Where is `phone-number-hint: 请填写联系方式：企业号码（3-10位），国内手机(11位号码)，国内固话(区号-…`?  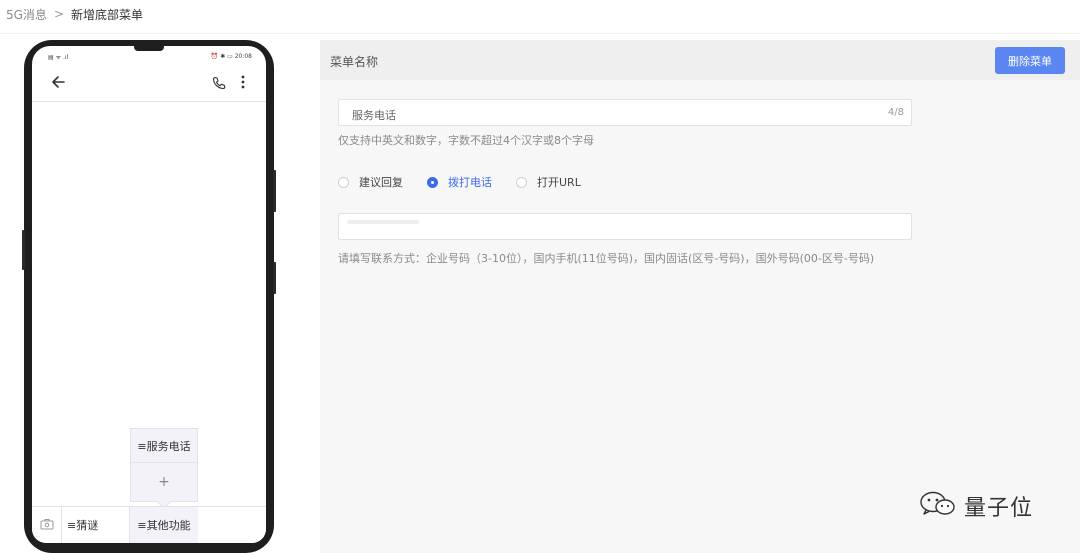
phone-number-hint: 请填写联系方式：企业号码（3-10位），国内手机(11位号码)，国内固话(区号-… is located at coordinates (606, 258).